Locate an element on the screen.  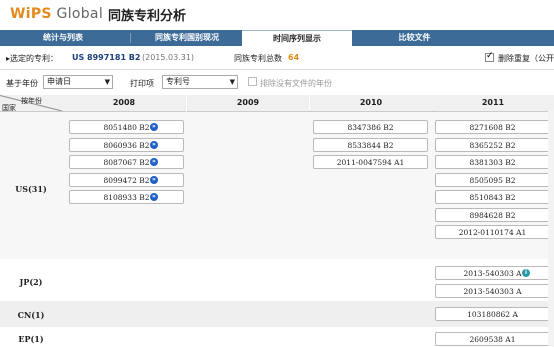
patent-entry: 8365252 B2 is located at coordinates (492, 145).